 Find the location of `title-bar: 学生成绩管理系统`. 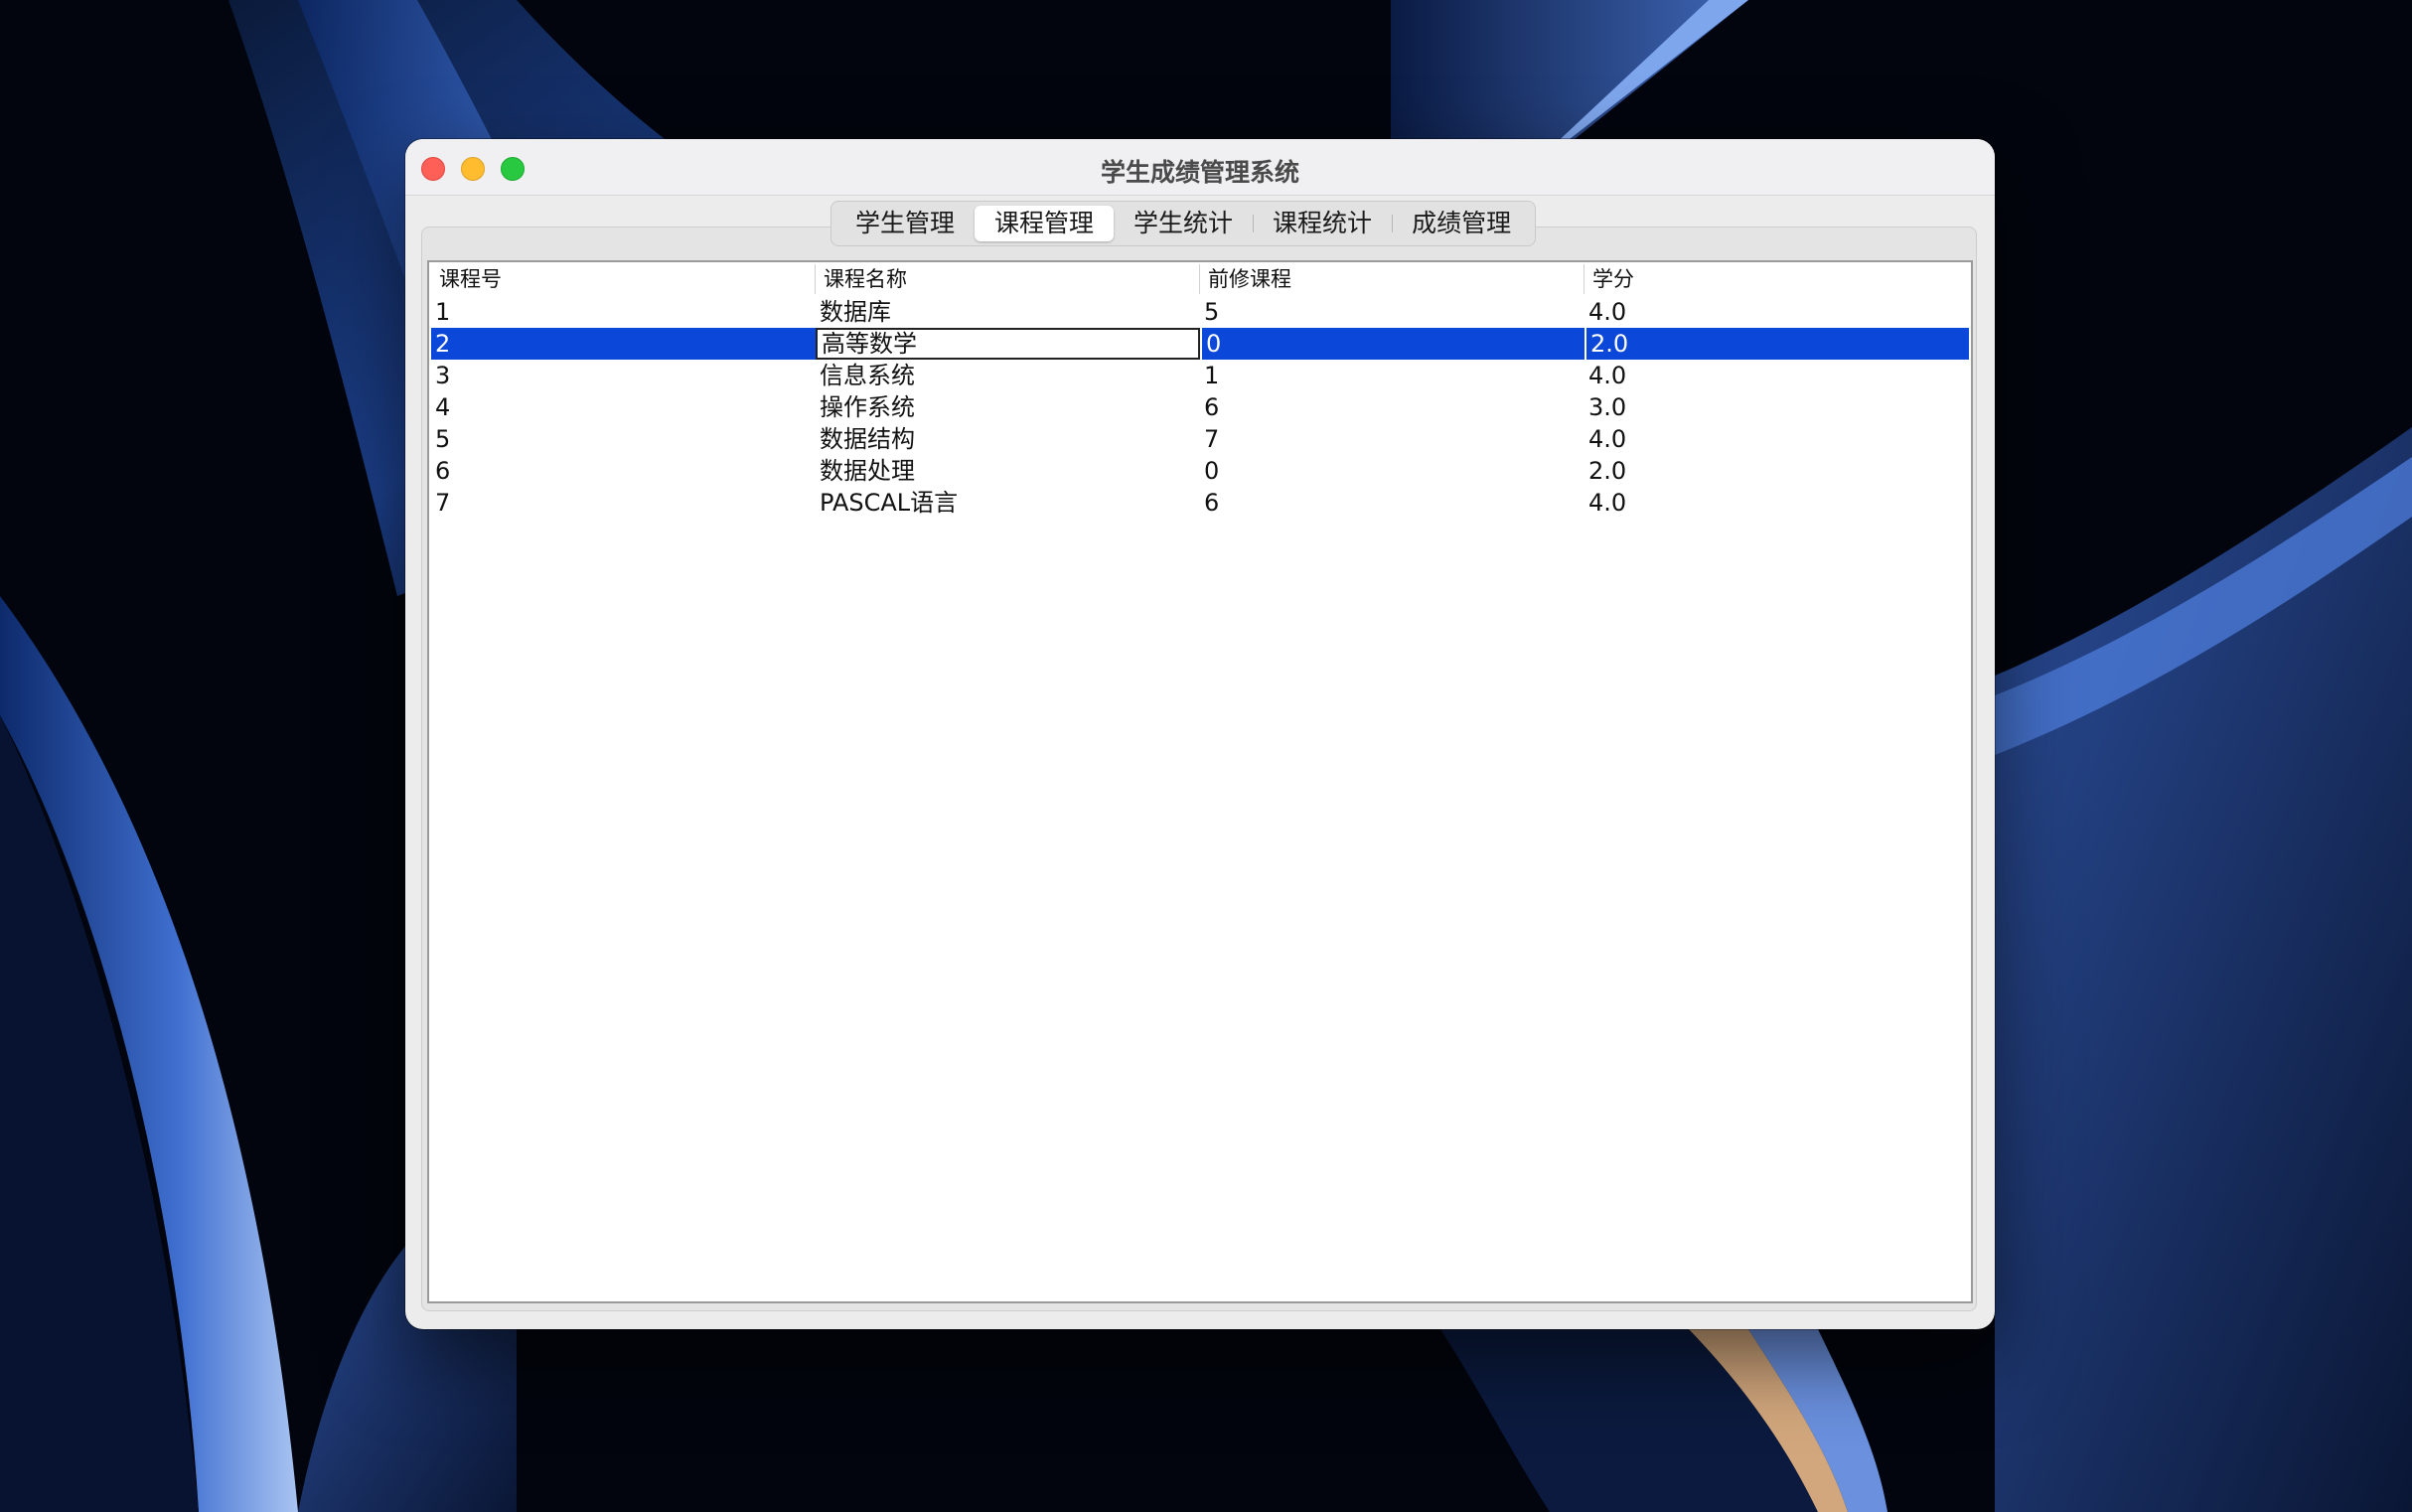

title-bar: 学生成绩管理系统 is located at coordinates (1200, 167).